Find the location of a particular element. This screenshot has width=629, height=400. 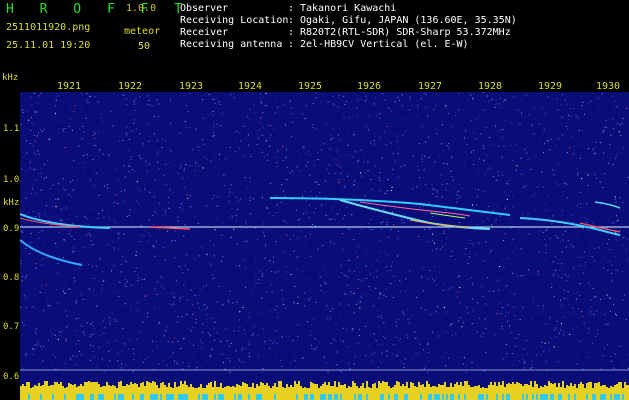

time-tick: 1926 is located at coordinates (369, 86).